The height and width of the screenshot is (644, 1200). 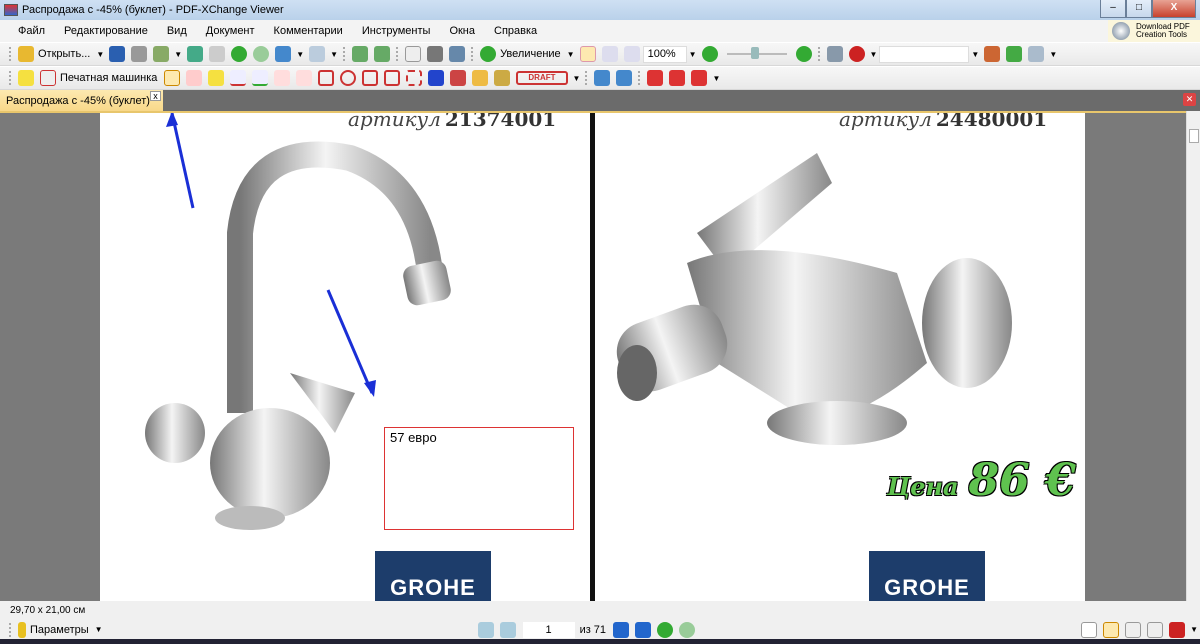 I want to click on parameters-button: Параметры, so click(x=59, y=630).